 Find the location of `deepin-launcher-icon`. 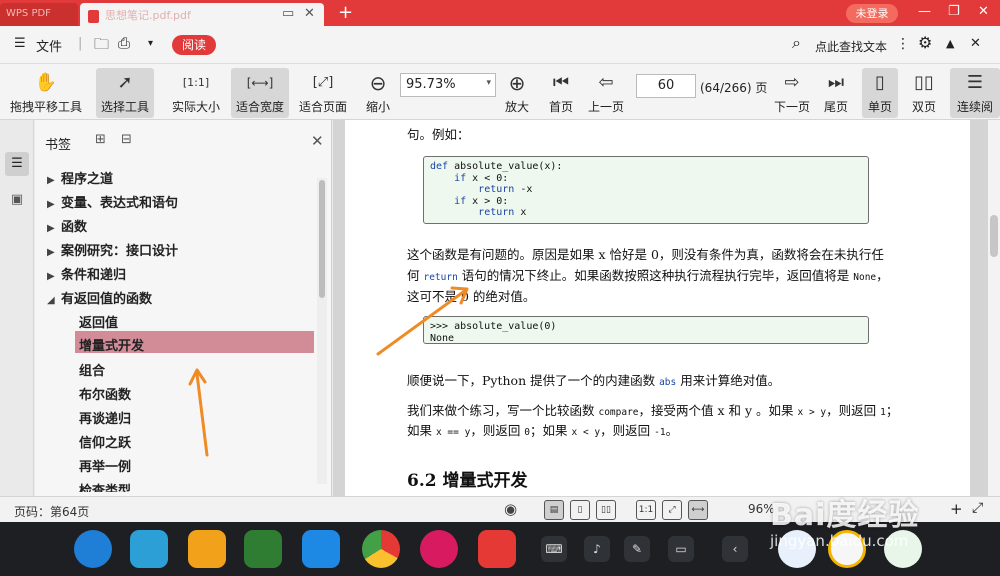

deepin-launcher-icon is located at coordinates (93, 549).